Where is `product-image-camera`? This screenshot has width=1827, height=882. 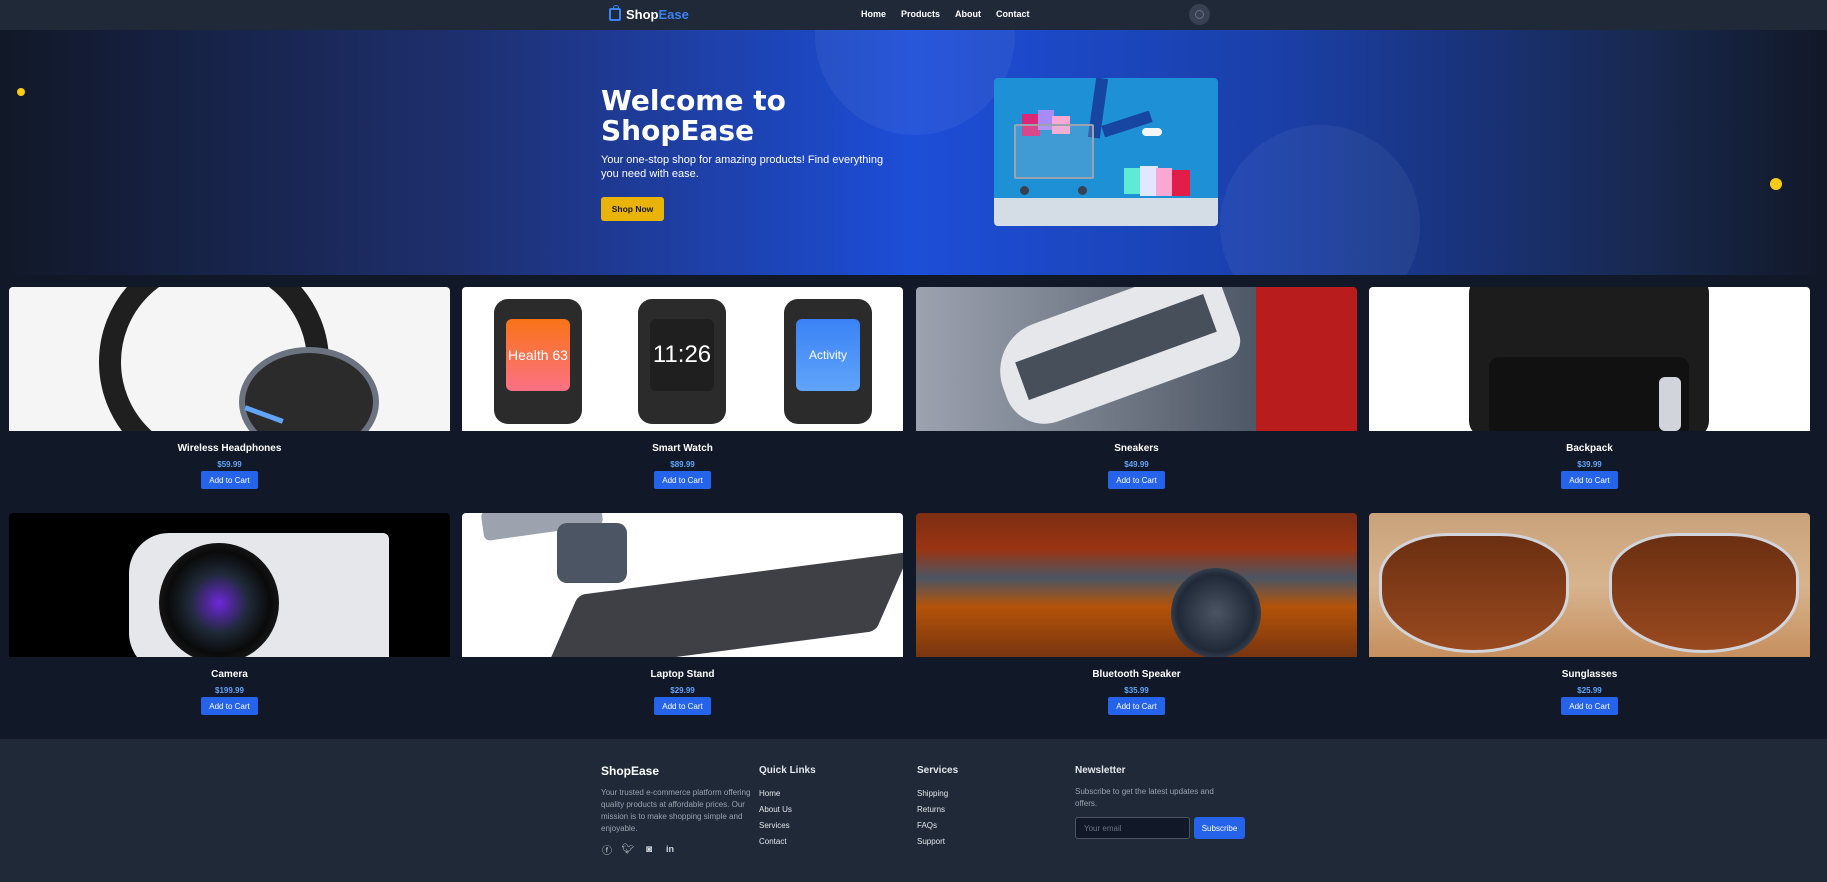
product-image-camera is located at coordinates (229, 585).